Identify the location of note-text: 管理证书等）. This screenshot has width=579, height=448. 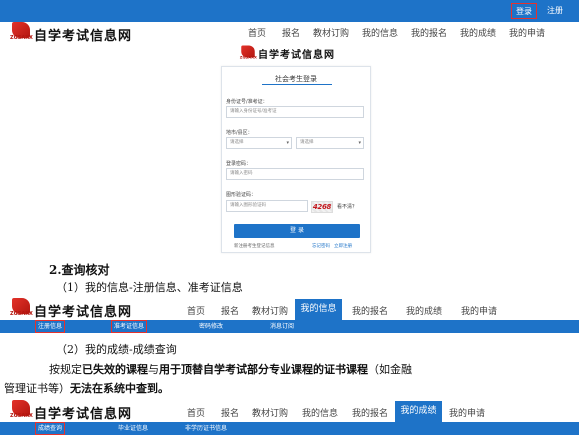
(37, 388).